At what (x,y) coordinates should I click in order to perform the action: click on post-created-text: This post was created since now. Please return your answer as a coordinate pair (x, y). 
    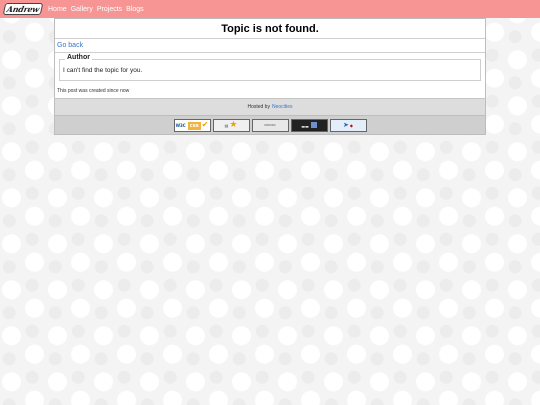
    Looking at the image, I should click on (93, 91).